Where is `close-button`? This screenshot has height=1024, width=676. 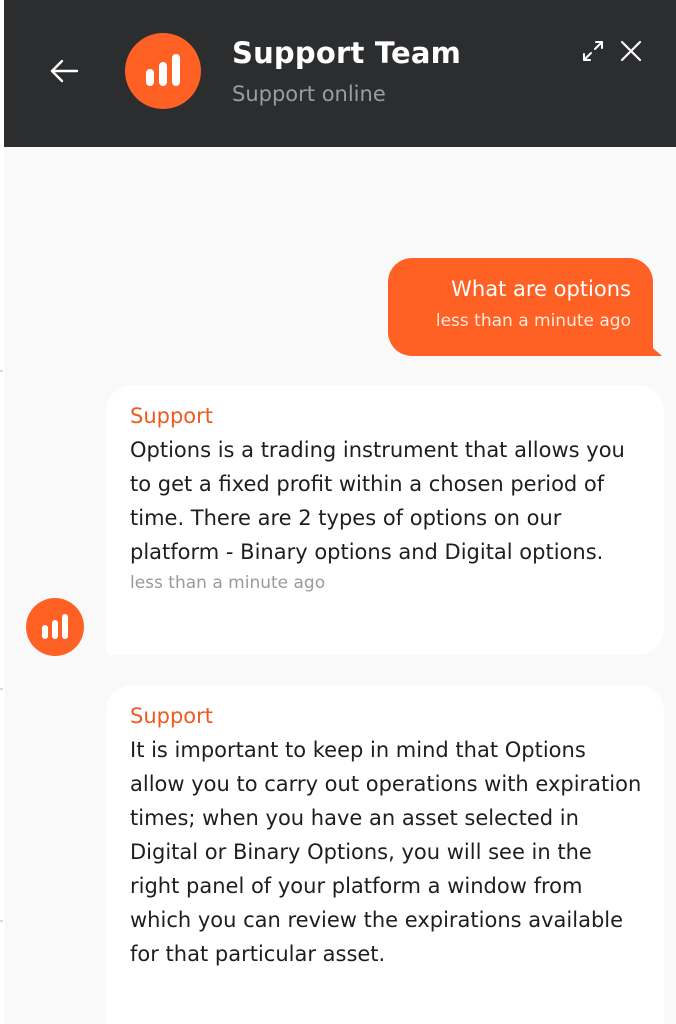
close-button is located at coordinates (631, 51).